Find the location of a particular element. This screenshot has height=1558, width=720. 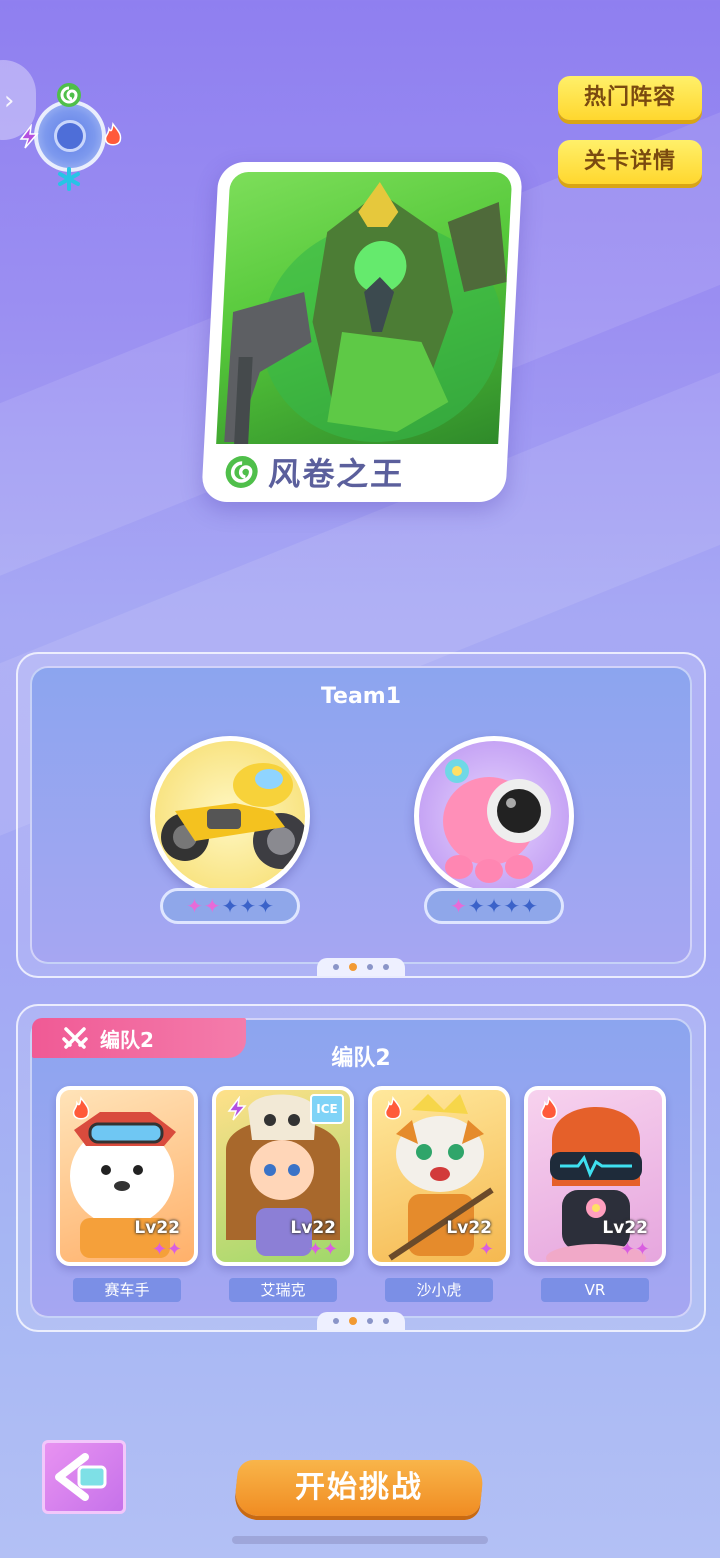

team-pager is located at coordinates (361, 967).